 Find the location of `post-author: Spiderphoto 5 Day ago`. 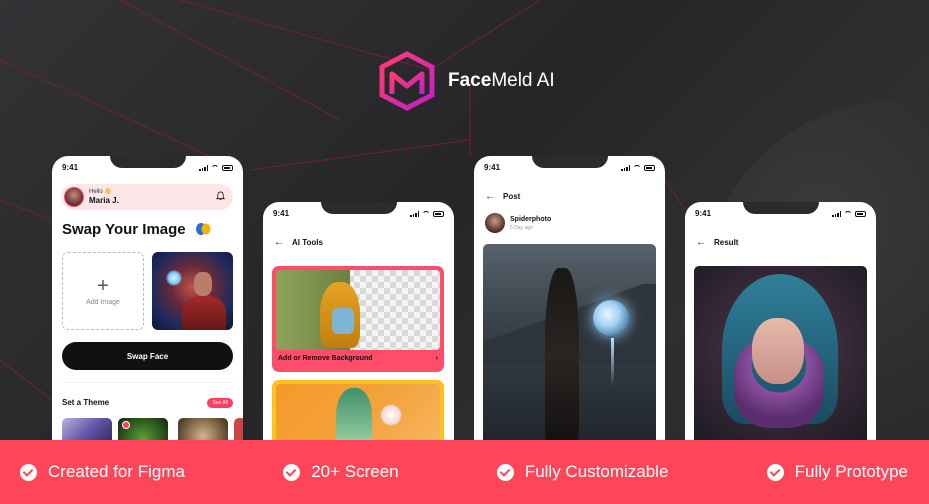

post-author: Spiderphoto 5 Day ago is located at coordinates (518, 223).